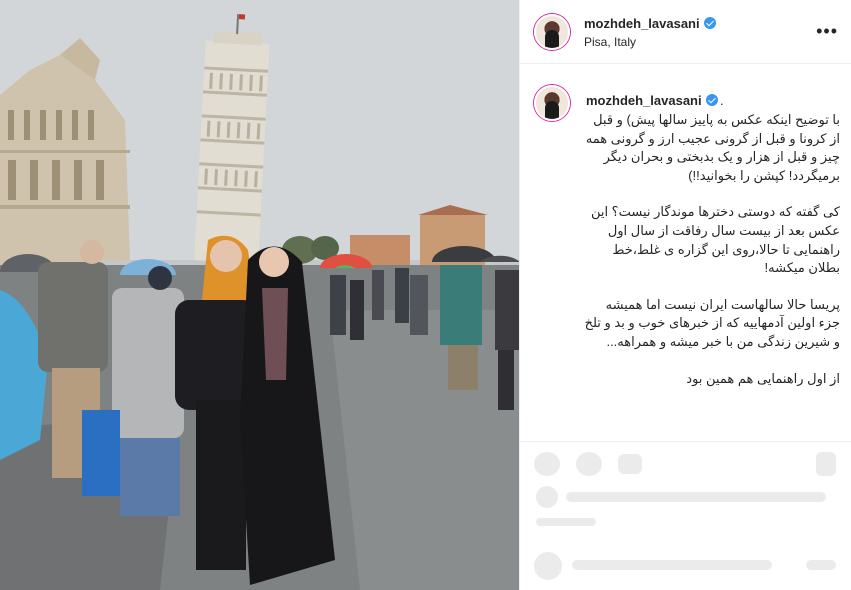 This screenshot has width=851, height=590. I want to click on heart-icon, so click(547, 464).